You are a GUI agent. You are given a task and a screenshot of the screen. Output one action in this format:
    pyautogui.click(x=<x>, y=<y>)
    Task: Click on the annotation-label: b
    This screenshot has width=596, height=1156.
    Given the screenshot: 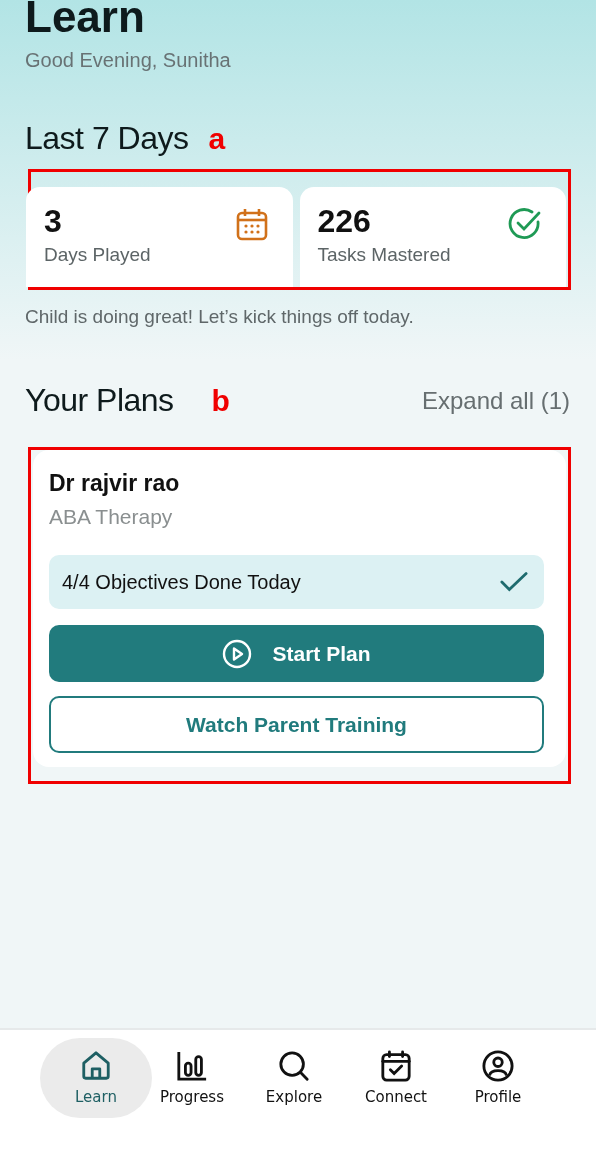 What is the action you would take?
    pyautogui.click(x=220, y=400)
    